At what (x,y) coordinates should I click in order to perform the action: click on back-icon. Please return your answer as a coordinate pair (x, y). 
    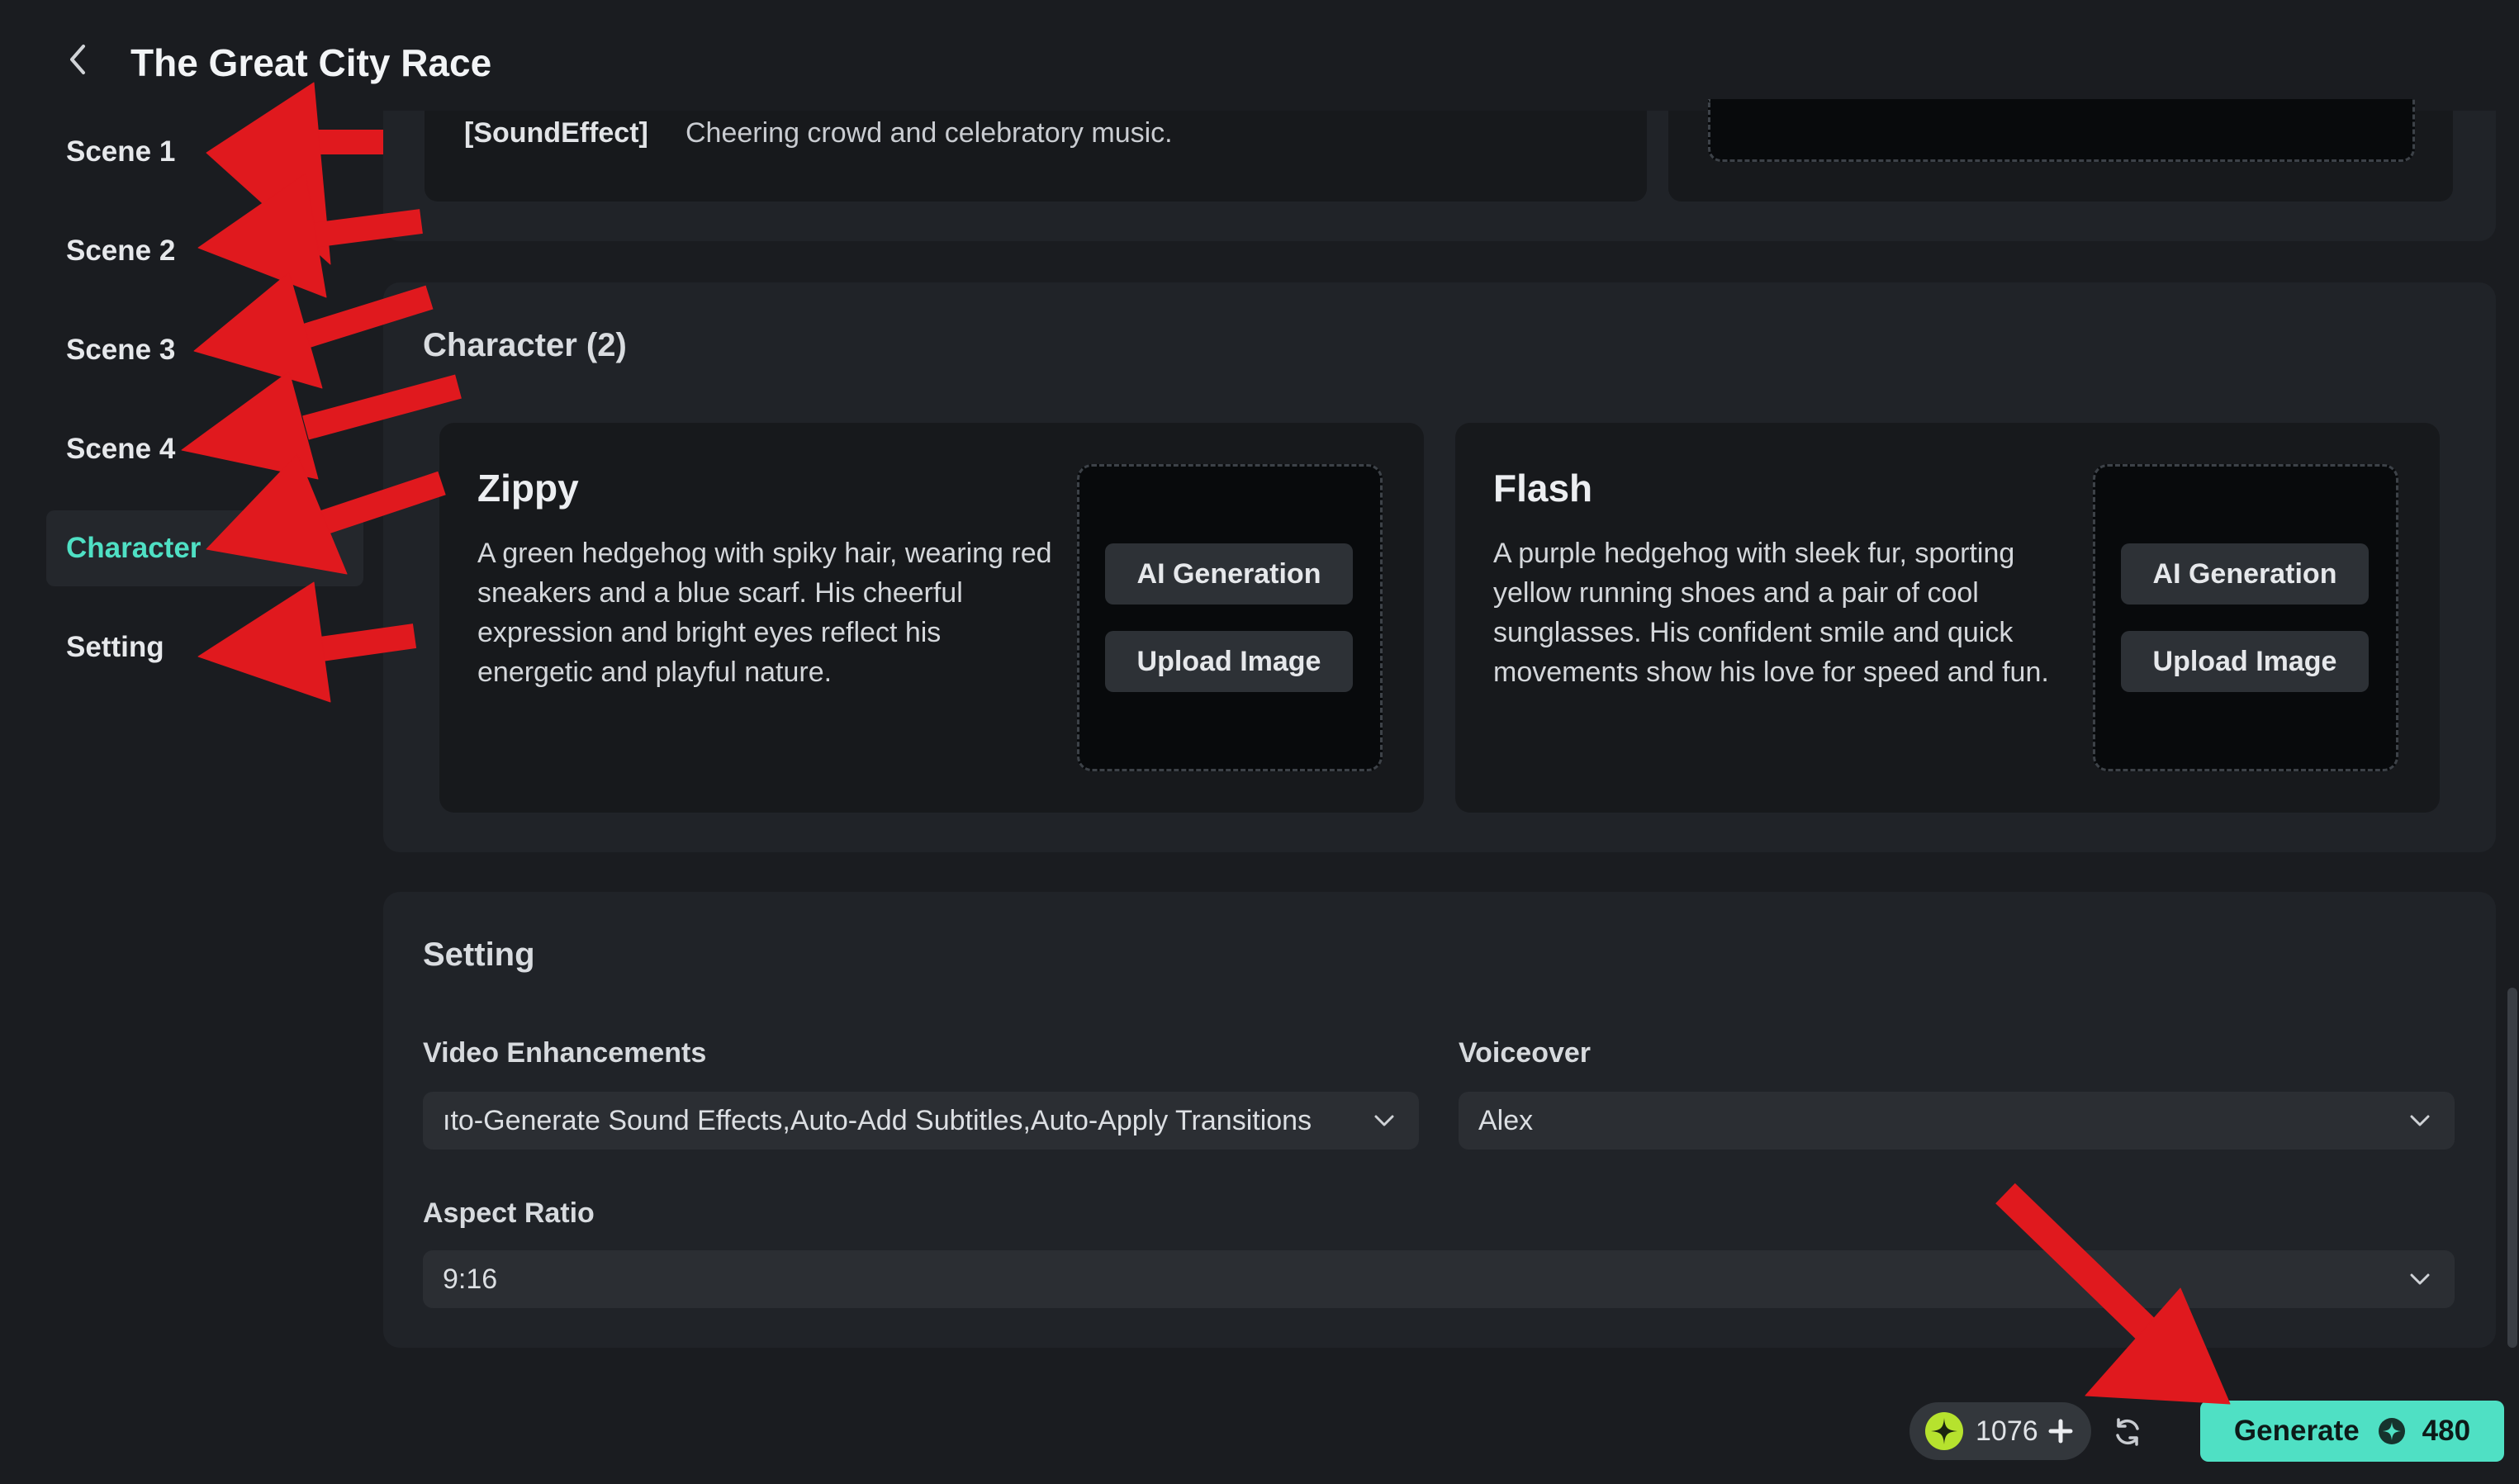
    Looking at the image, I should click on (77, 59).